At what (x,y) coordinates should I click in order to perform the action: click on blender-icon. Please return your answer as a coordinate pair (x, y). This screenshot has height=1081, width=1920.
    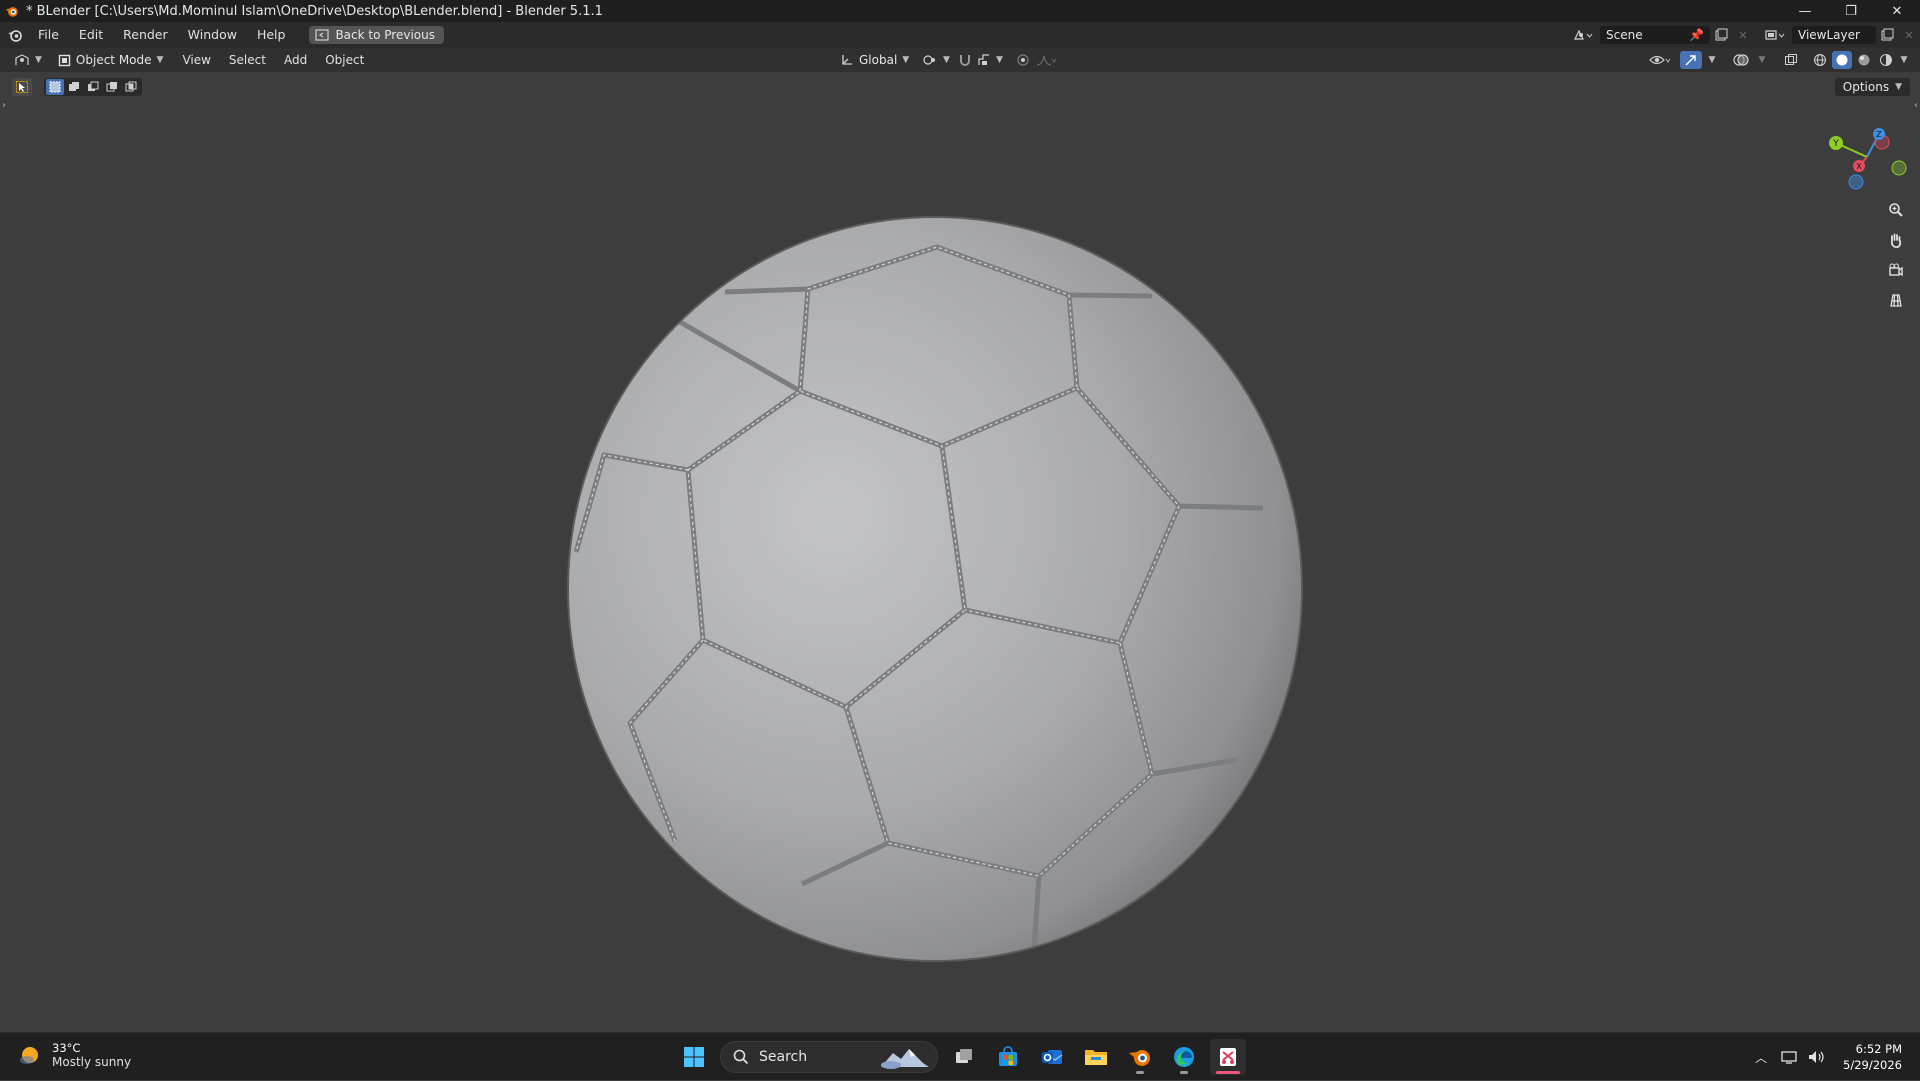
    Looking at the image, I should click on (1140, 1057).